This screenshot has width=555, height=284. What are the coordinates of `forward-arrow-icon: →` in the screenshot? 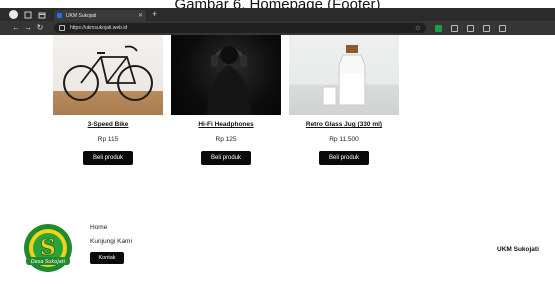 It's located at (28, 28).